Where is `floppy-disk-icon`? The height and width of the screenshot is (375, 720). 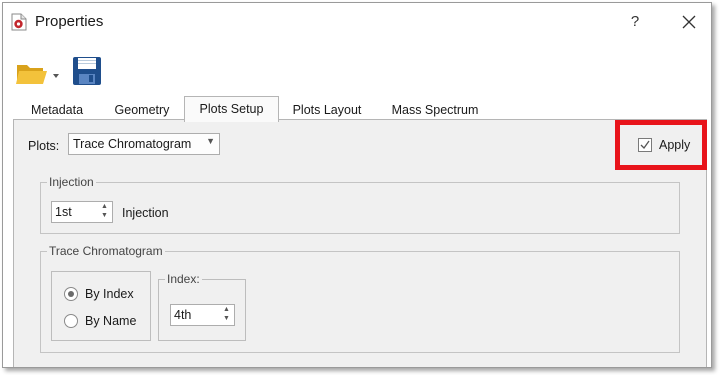 floppy-disk-icon is located at coordinates (87, 71).